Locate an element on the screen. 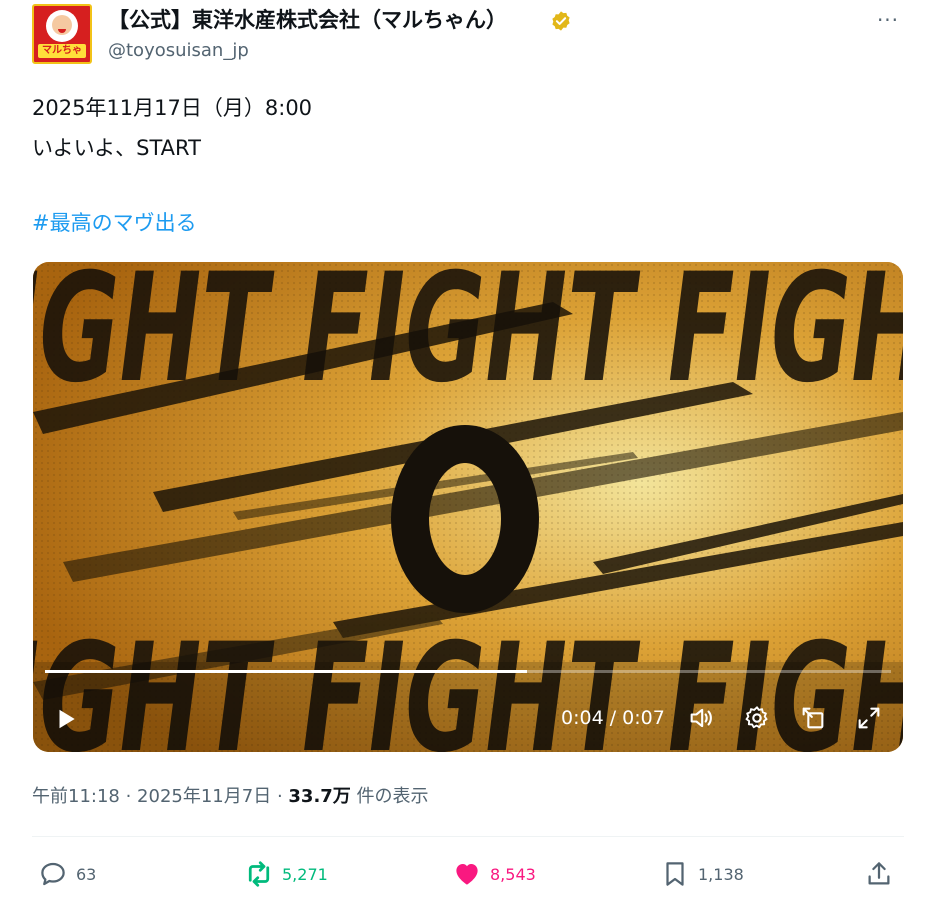  repost-button: 5,271 is located at coordinates (286, 874).